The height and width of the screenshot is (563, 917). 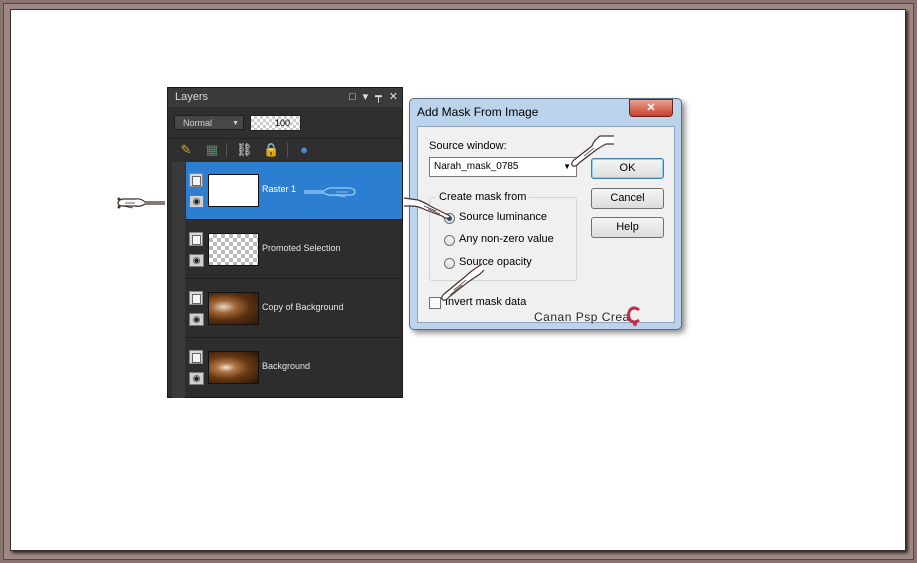 What do you see at coordinates (301, 248) in the screenshot?
I see `layer-name: Promoted Selection` at bounding box center [301, 248].